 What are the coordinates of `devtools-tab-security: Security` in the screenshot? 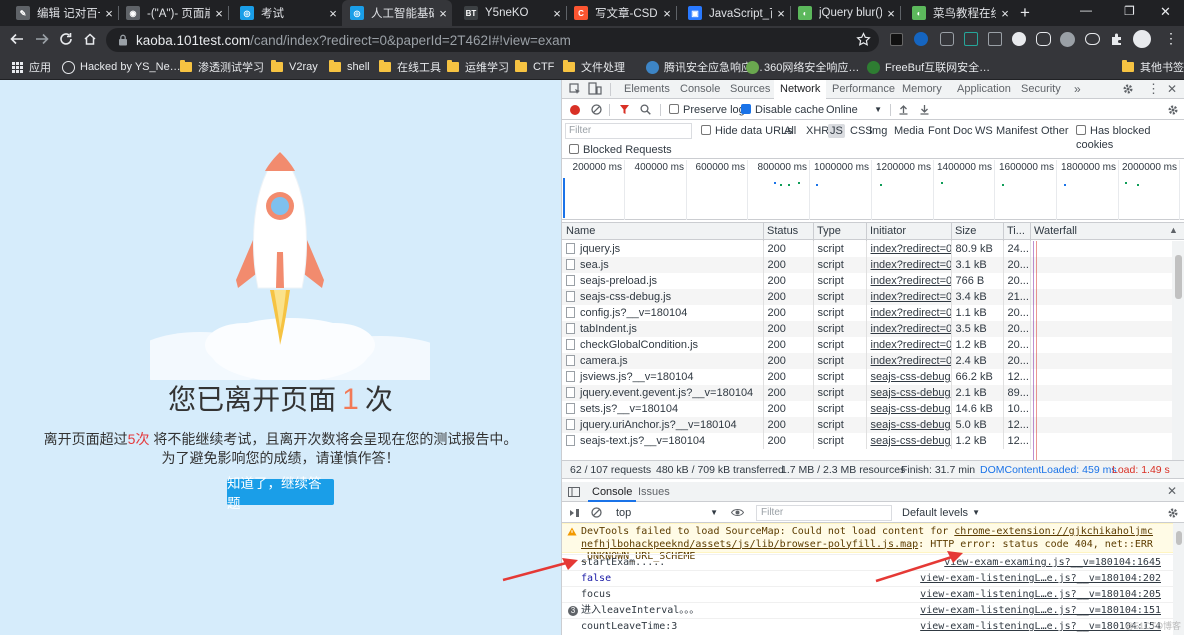 It's located at (1041, 89).